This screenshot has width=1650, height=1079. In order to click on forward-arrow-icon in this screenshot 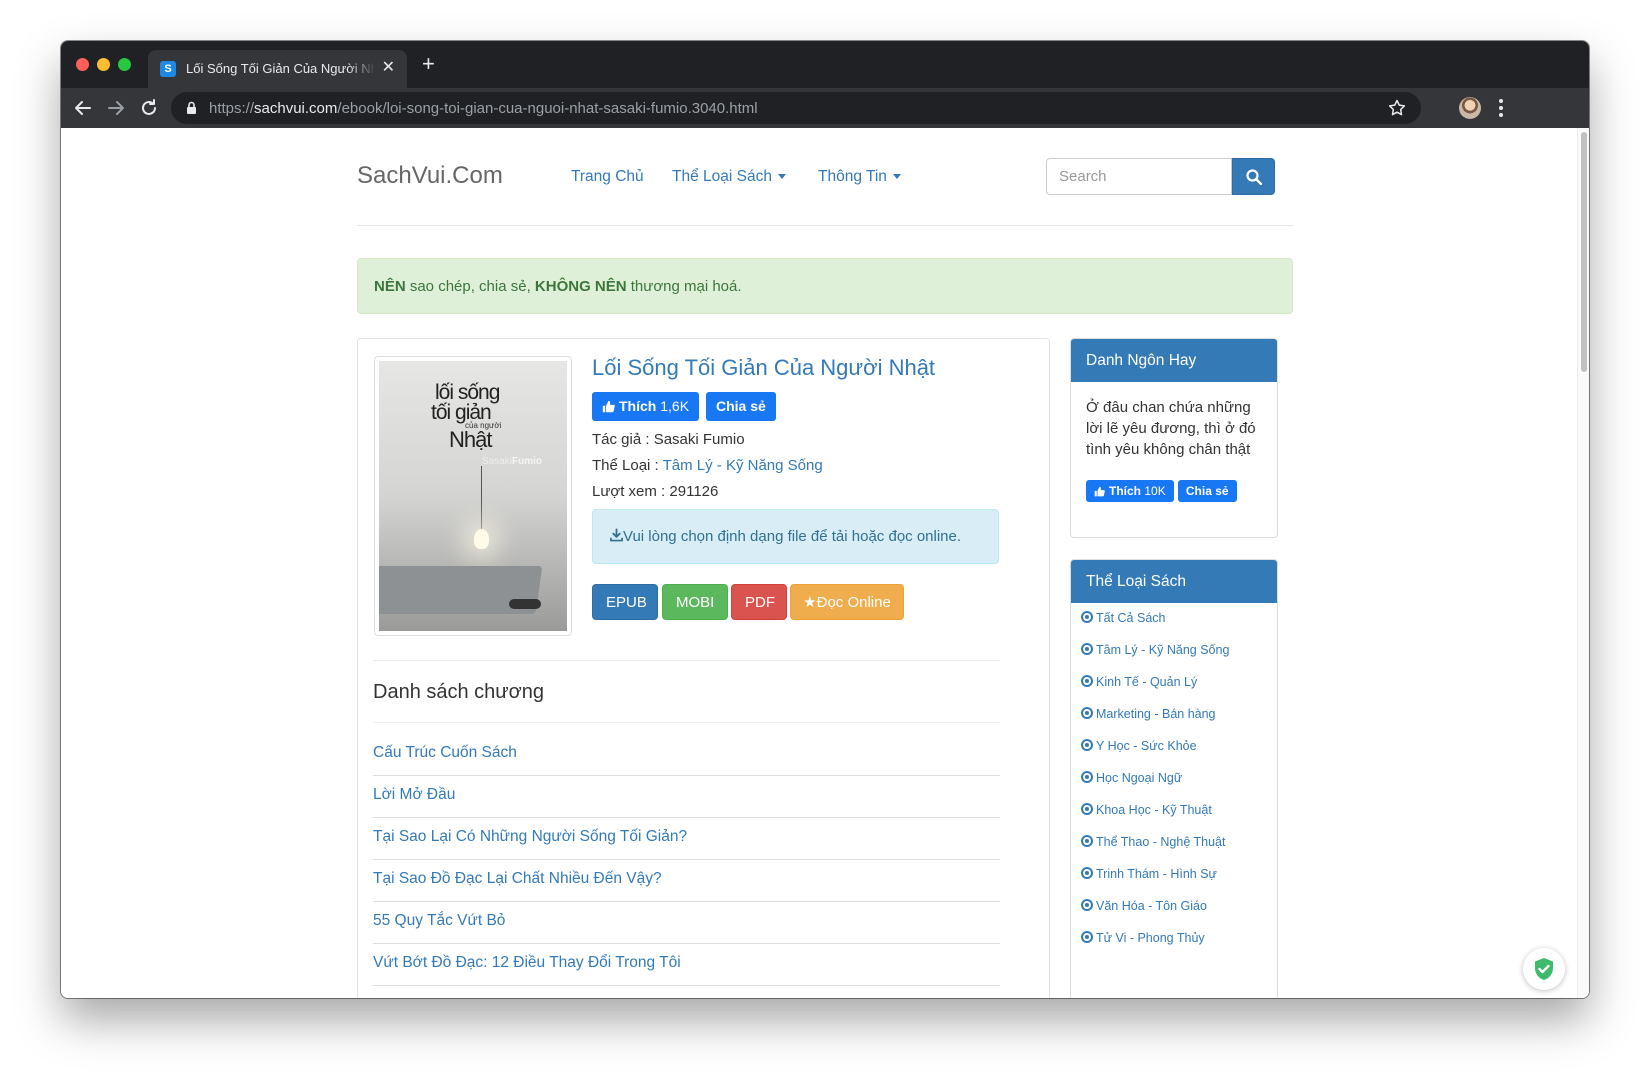, I will do `click(116, 108)`.